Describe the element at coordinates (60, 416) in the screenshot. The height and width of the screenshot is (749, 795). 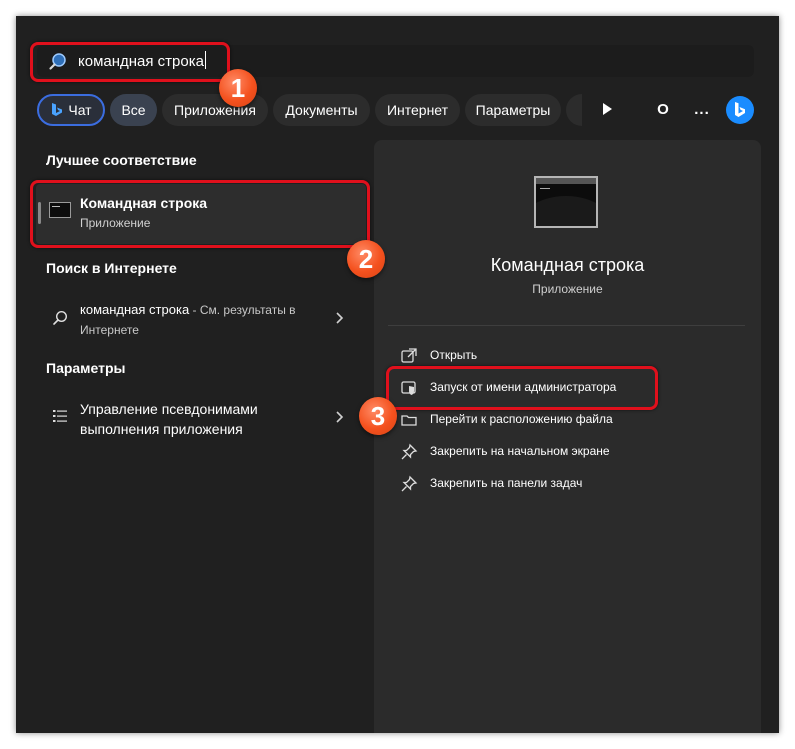
I see `list-settings-icon` at that location.